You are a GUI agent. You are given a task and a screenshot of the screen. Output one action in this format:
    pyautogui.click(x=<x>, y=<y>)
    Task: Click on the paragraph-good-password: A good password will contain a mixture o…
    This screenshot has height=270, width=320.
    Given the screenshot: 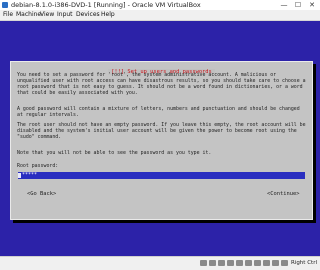 What is the action you would take?
    pyautogui.click(x=158, y=112)
    